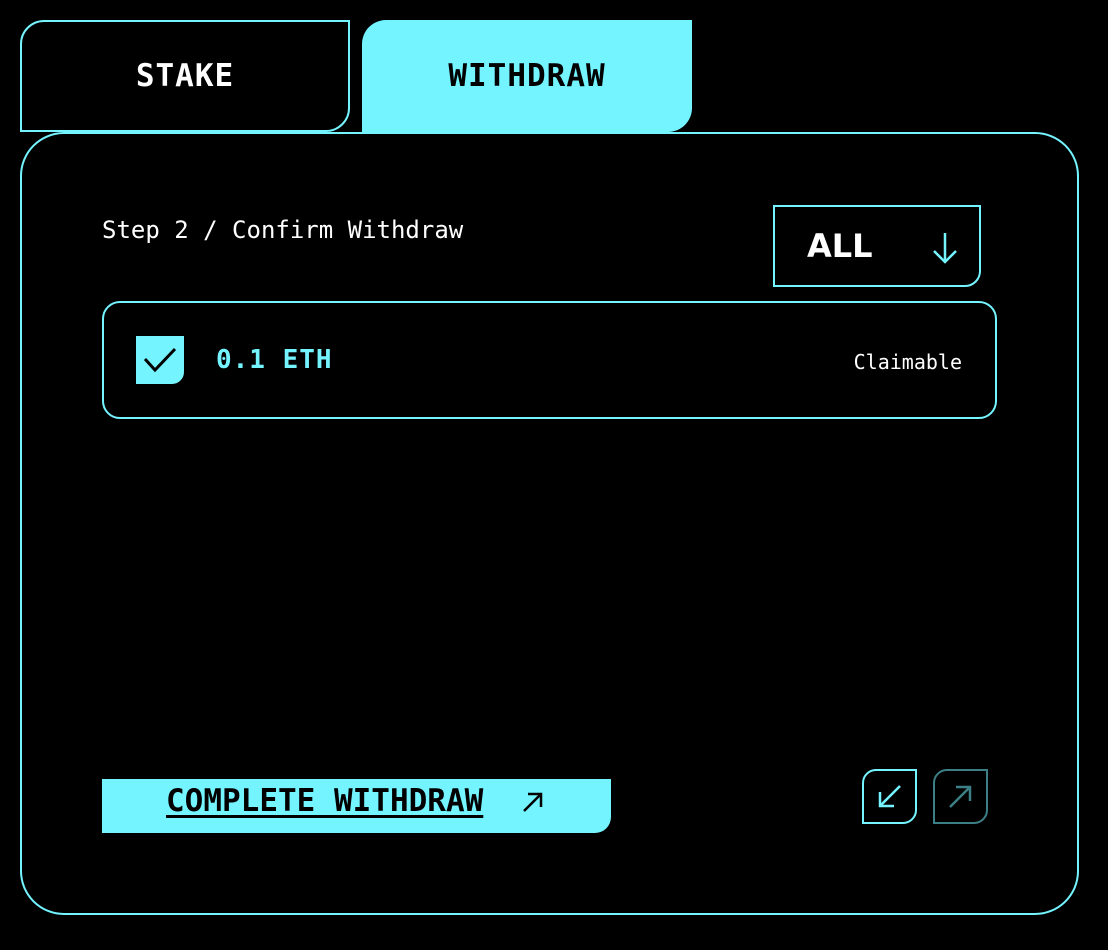 The image size is (1108, 950). I want to click on item-amount: 0.1 ETH, so click(274, 360).